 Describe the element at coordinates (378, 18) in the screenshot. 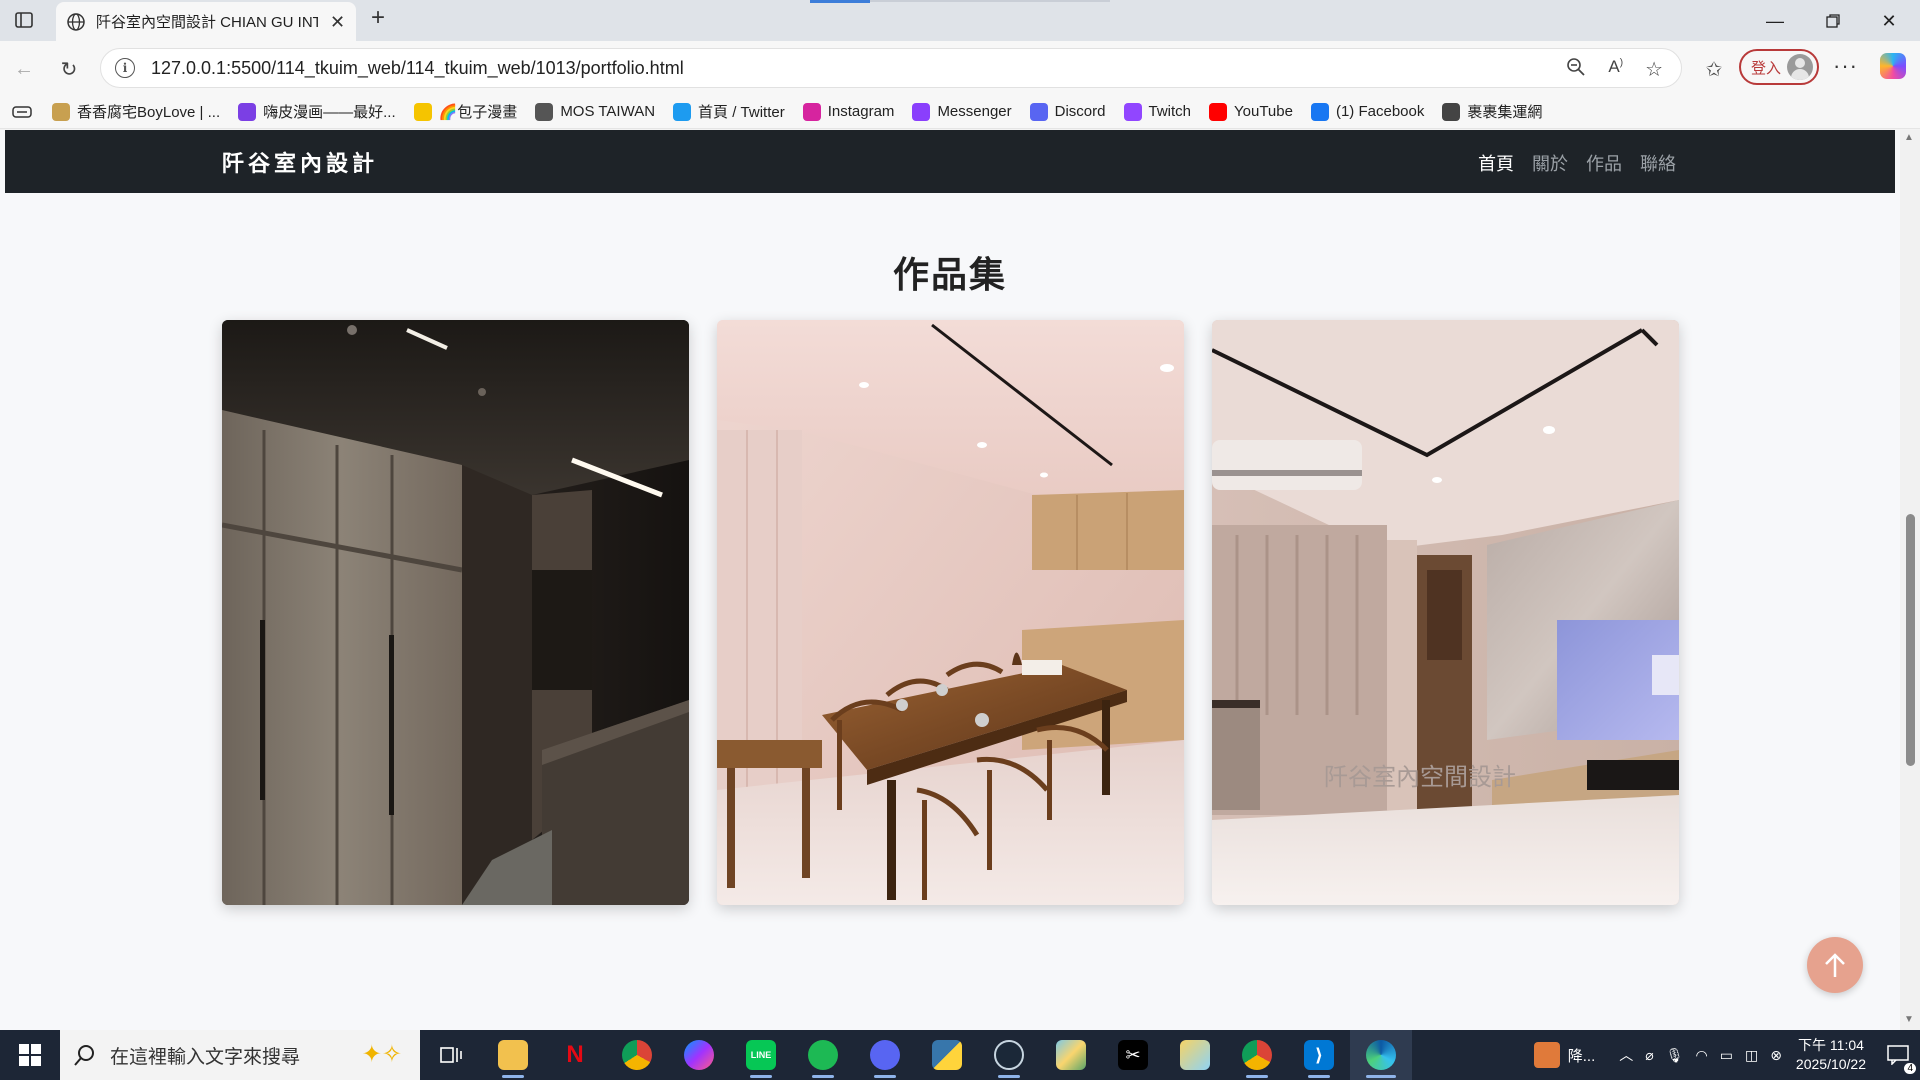

I see `new-tab-button: +` at that location.